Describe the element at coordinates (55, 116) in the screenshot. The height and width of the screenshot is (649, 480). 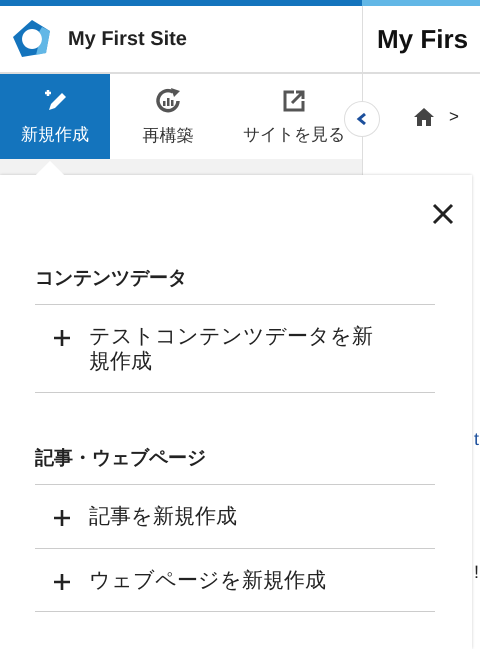
I see `toolbar-button: 新規作成` at that location.